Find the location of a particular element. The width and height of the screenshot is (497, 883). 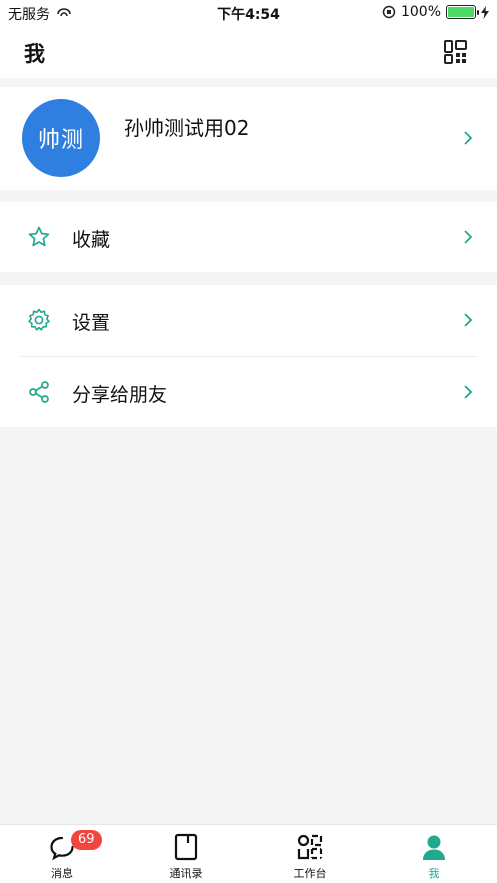

tab-label: 工作台 is located at coordinates (310, 873).